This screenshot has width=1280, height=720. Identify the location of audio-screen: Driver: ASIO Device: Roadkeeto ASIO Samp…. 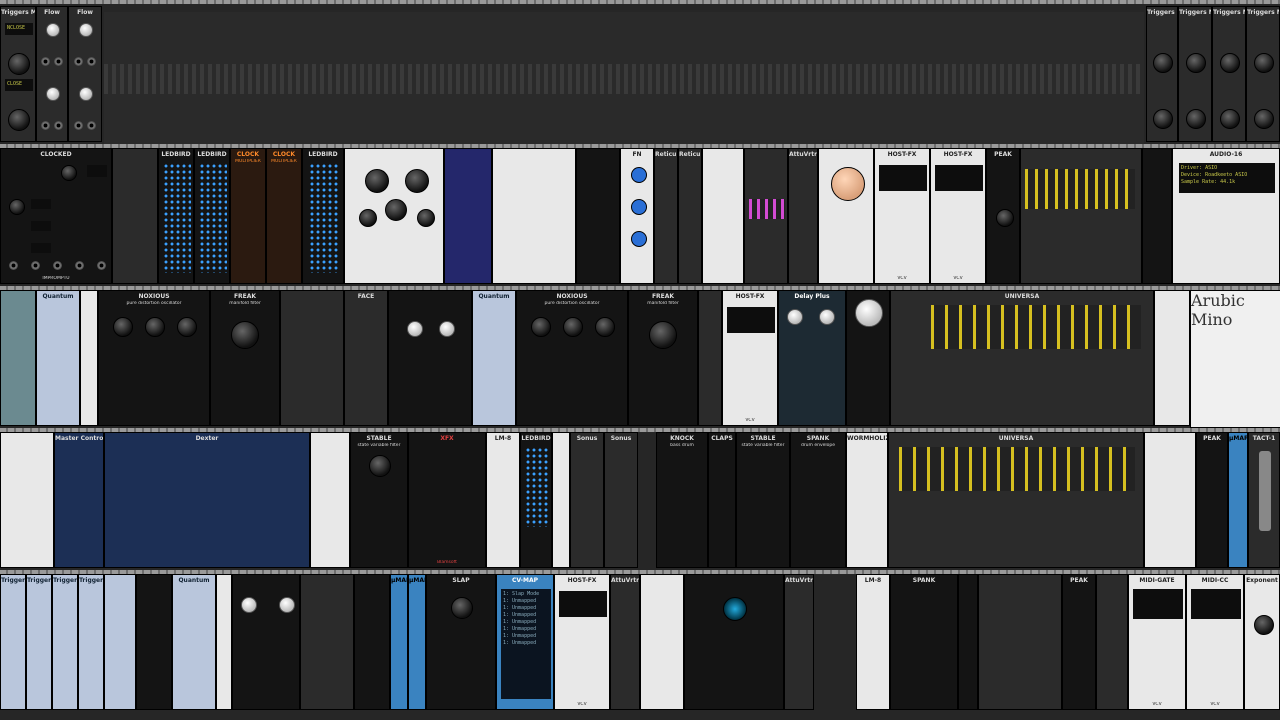
(1227, 178).